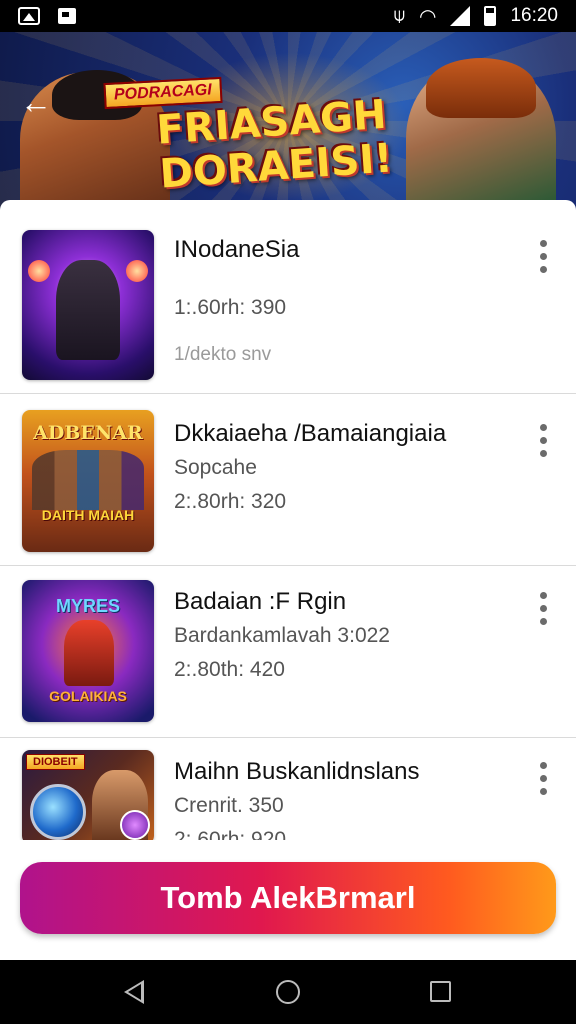  Describe the element at coordinates (29, 16) in the screenshot. I see `gallery-icon` at that location.